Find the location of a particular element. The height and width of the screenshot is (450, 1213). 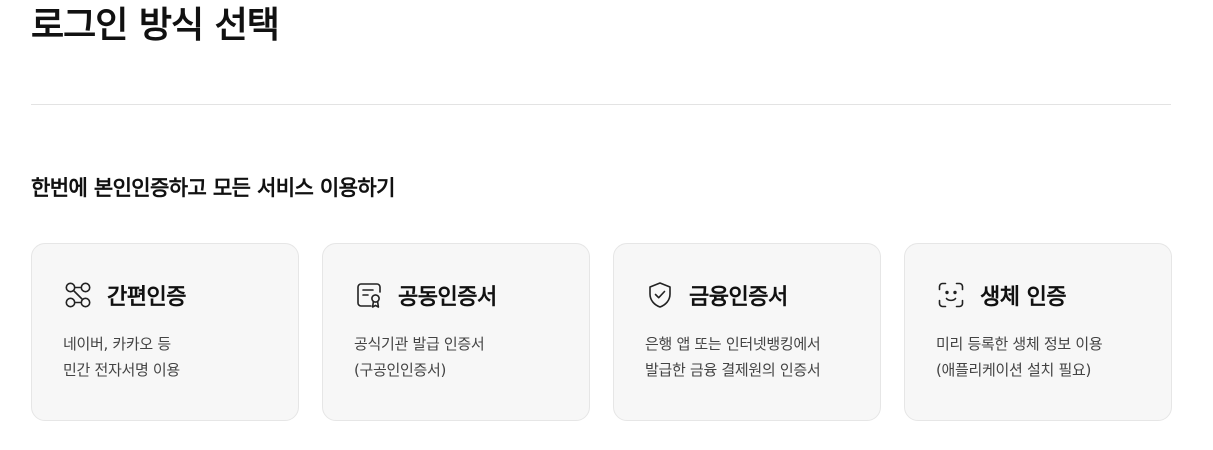

card-desc-line: 공식기관 발급 인증서 is located at coordinates (419, 344).